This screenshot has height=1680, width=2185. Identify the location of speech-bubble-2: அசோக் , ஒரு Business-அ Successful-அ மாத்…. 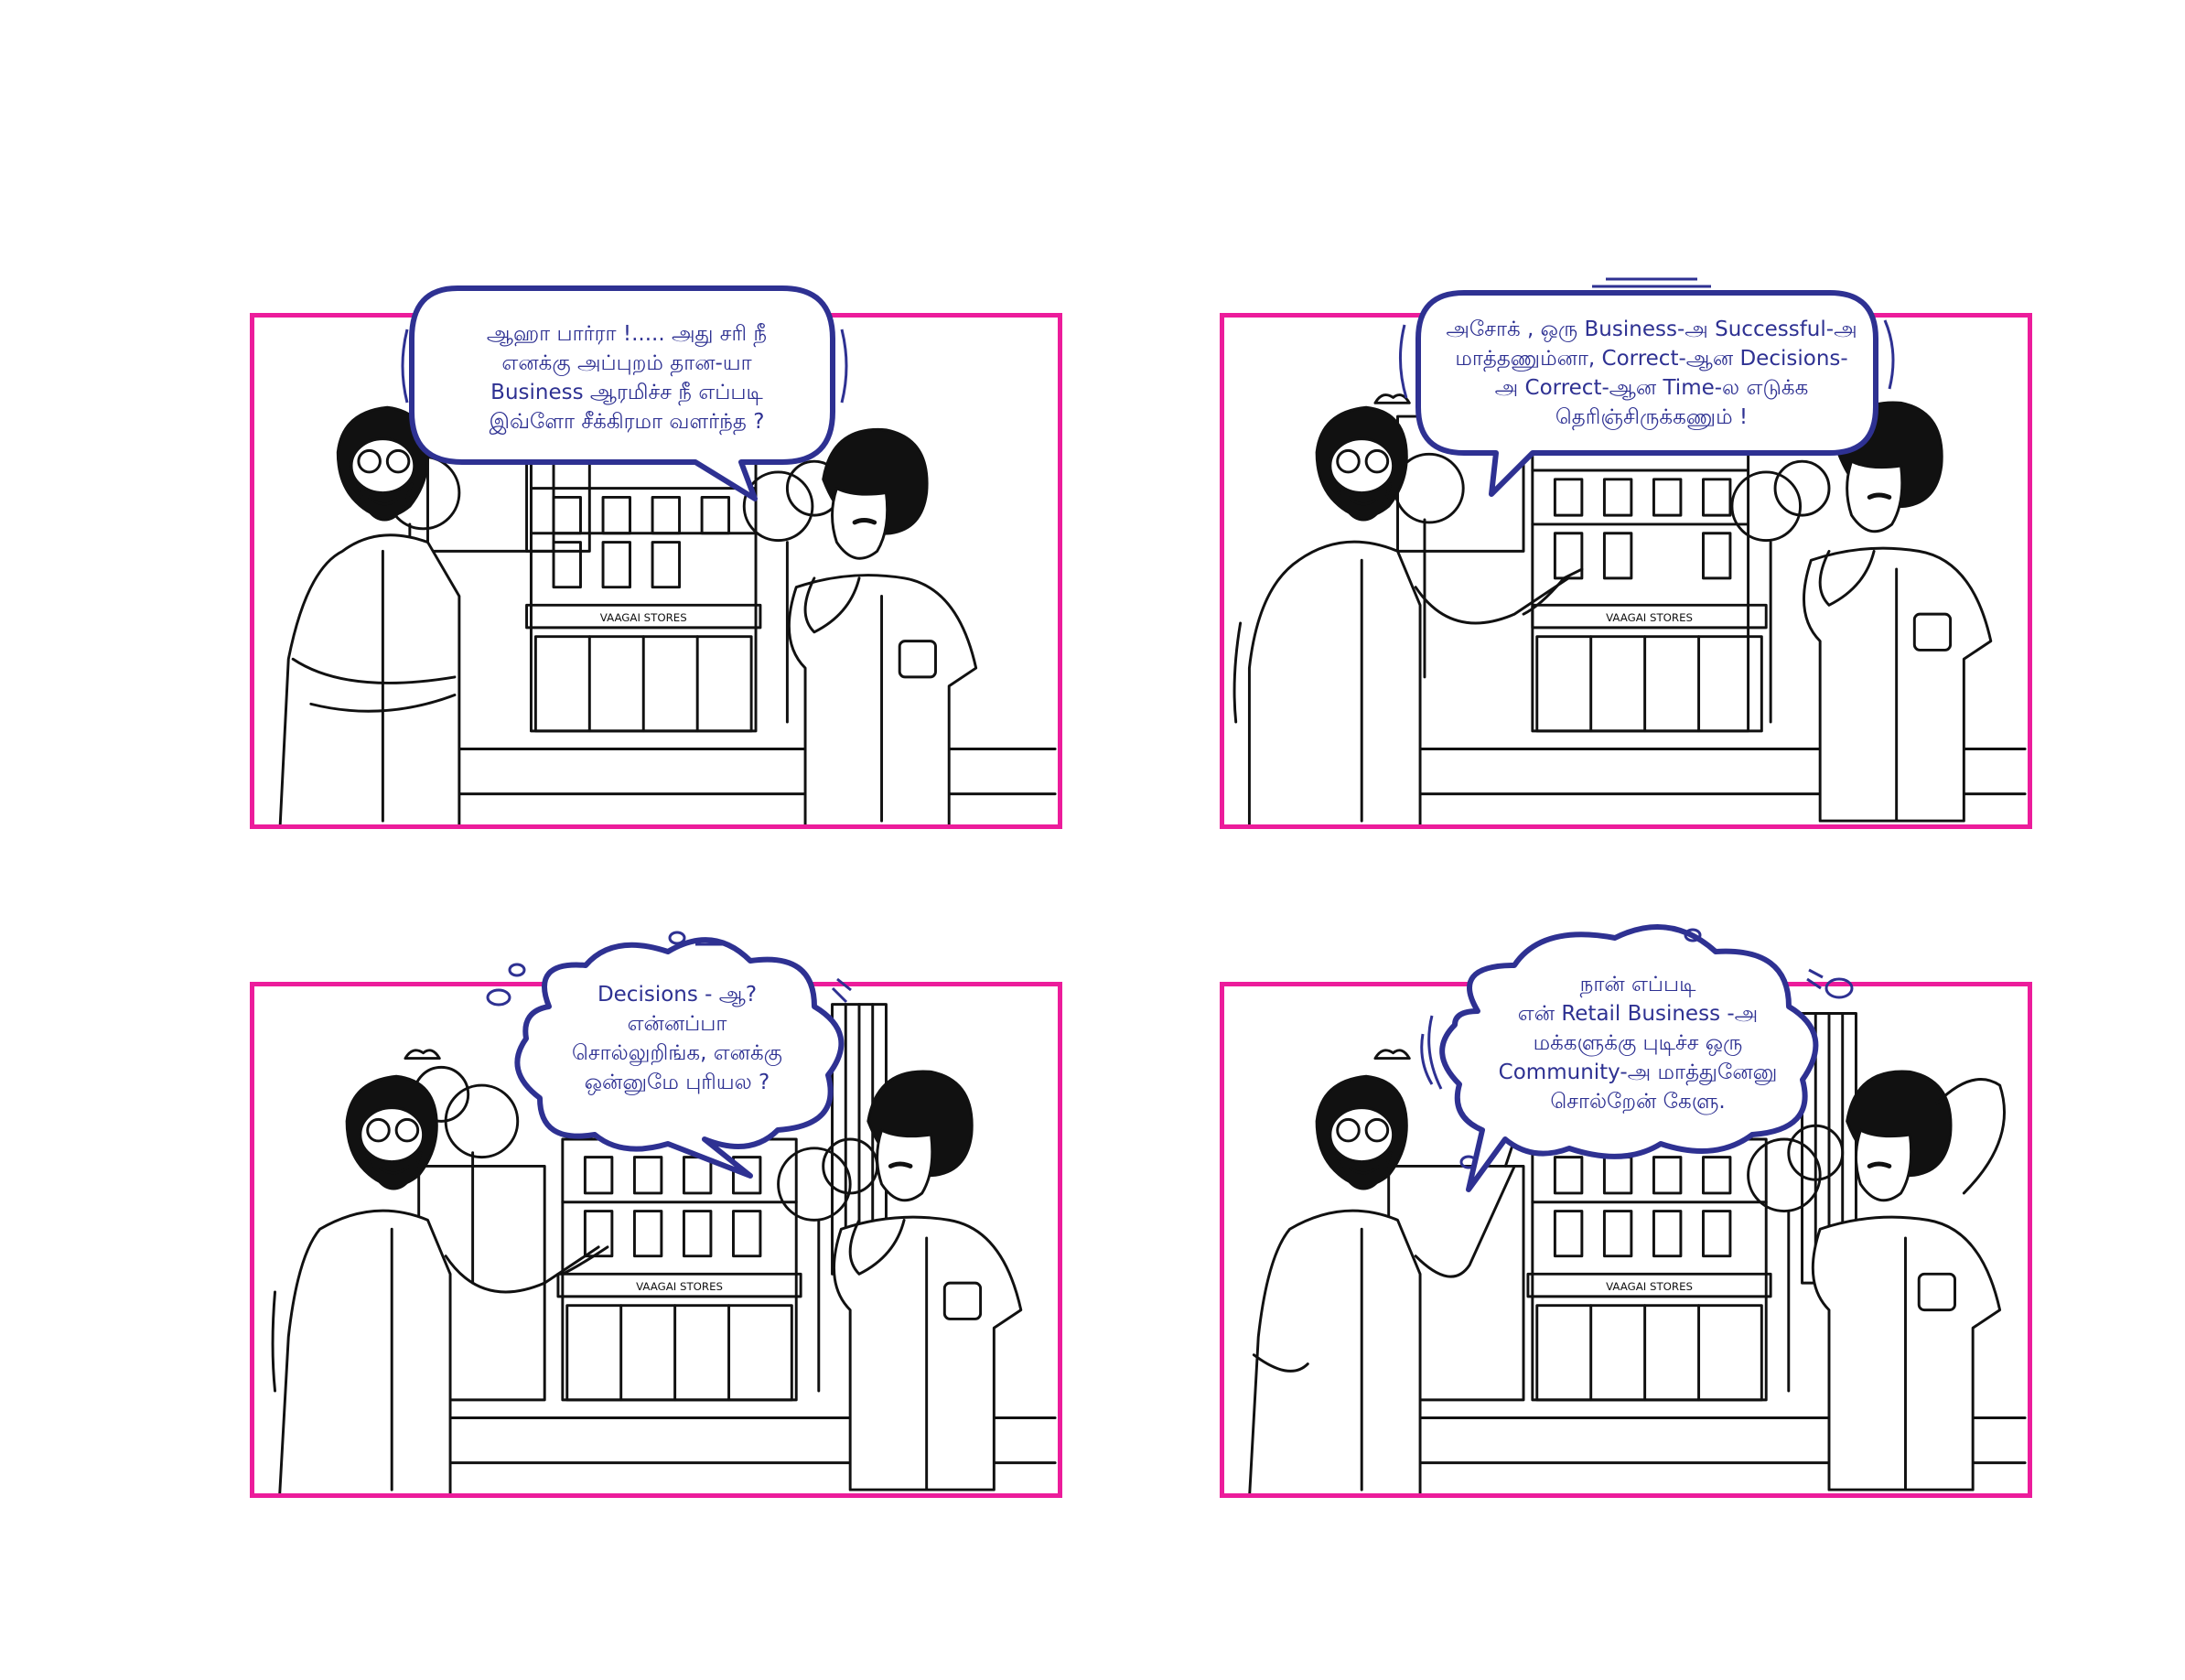
(1652, 393).